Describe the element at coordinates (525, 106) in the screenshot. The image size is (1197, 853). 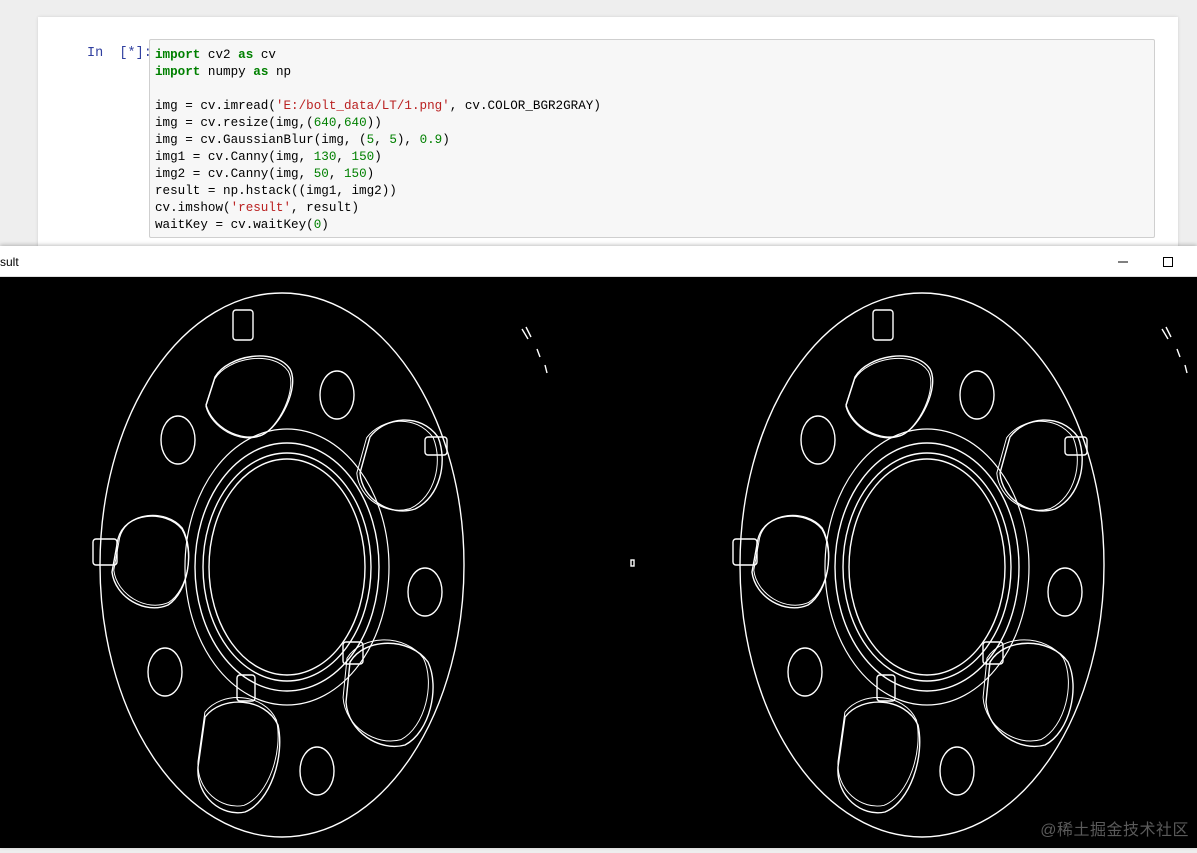
I see `code-token: , cv.COLOR_BGR2GRAY)` at that location.